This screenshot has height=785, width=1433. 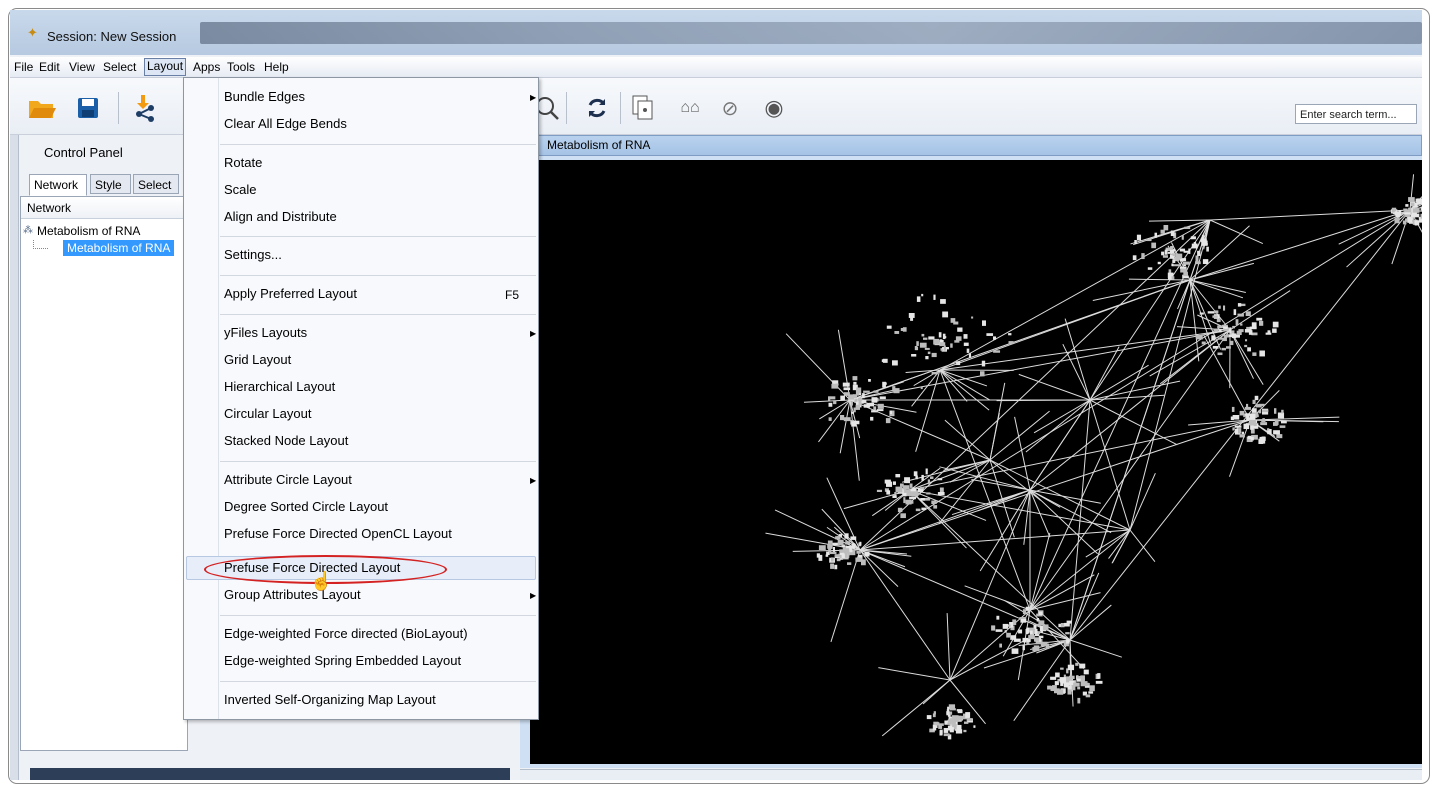 I want to click on tab-style: Style, so click(x=110, y=184).